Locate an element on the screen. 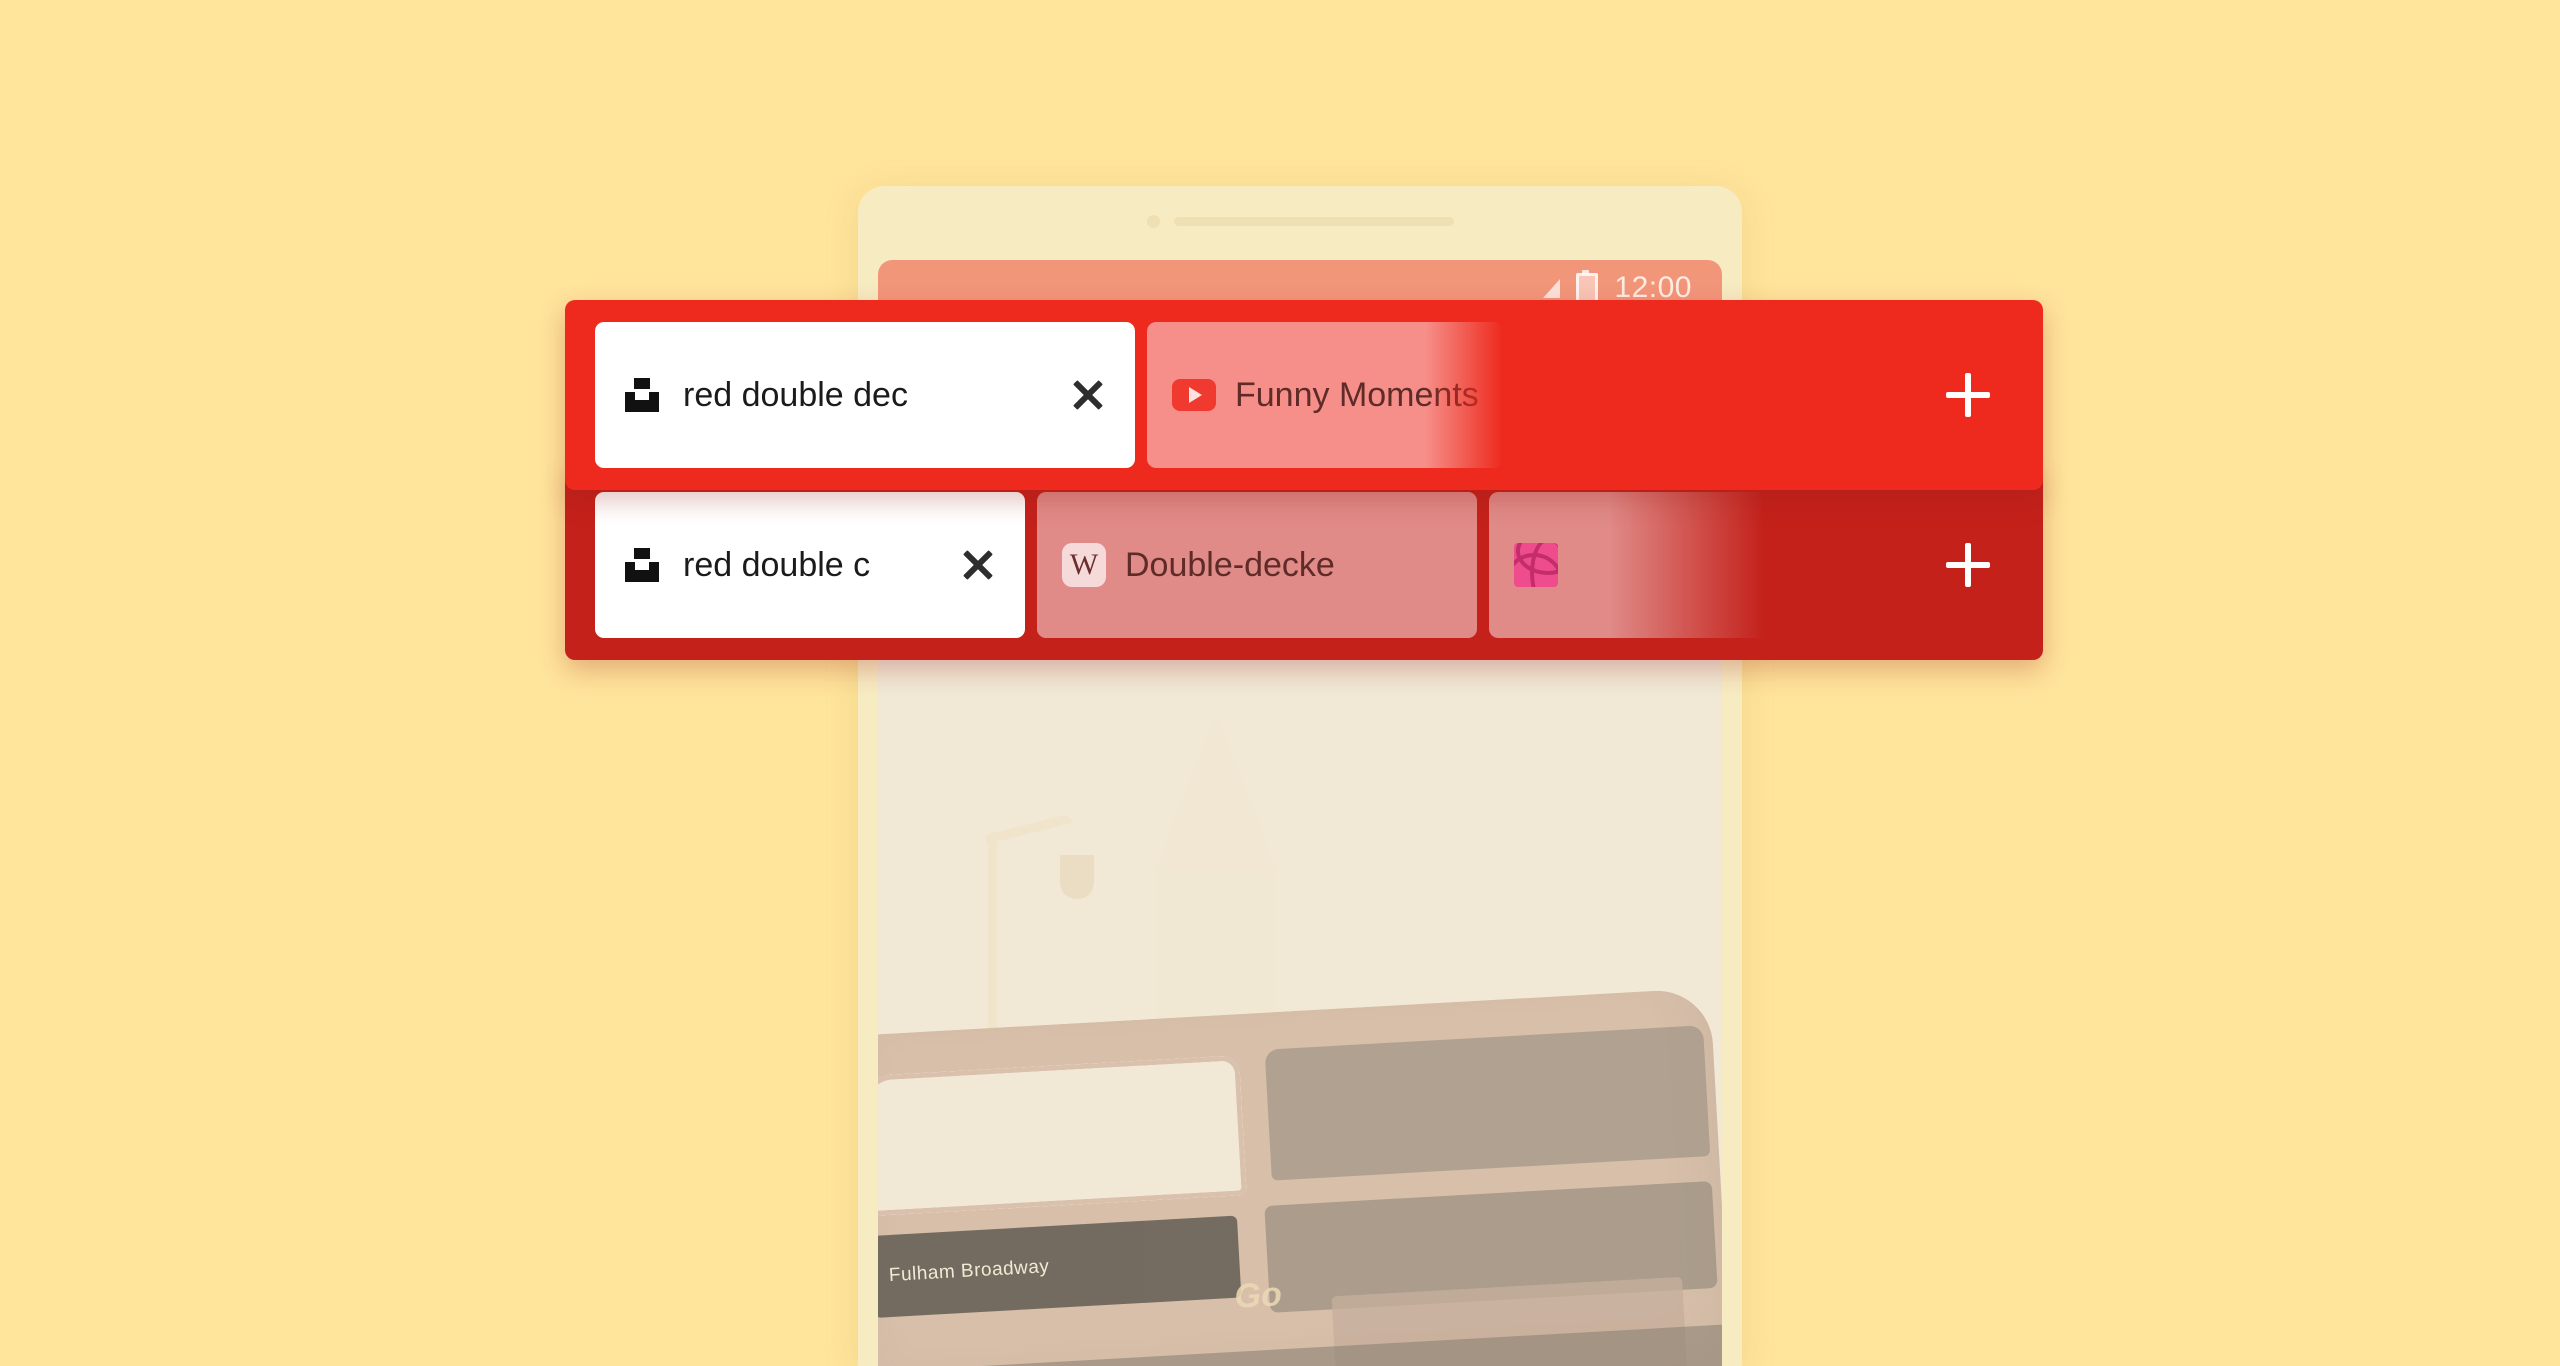 This screenshot has width=2560, height=1366. battery-icon is located at coordinates (1587, 286).